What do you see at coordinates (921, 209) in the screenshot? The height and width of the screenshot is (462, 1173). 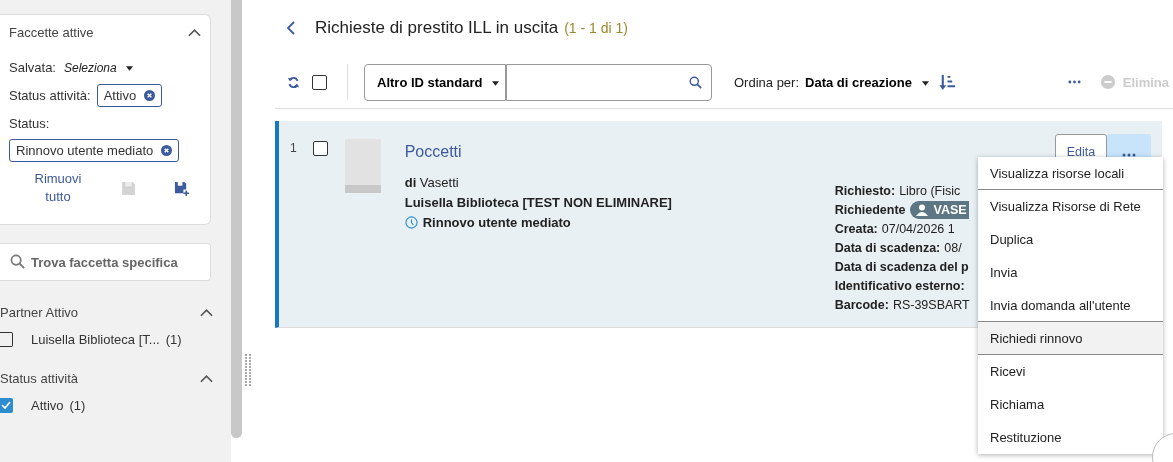 I see `user-icon` at bounding box center [921, 209].